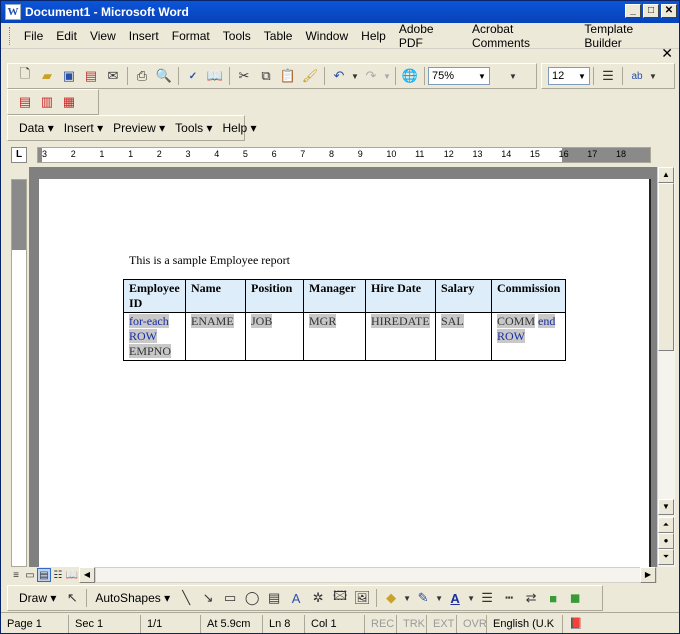 Image resolution: width=680 pixels, height=634 pixels. What do you see at coordinates (487, 598) in the screenshot?
I see `line-style-icon: ☰` at bounding box center [487, 598].